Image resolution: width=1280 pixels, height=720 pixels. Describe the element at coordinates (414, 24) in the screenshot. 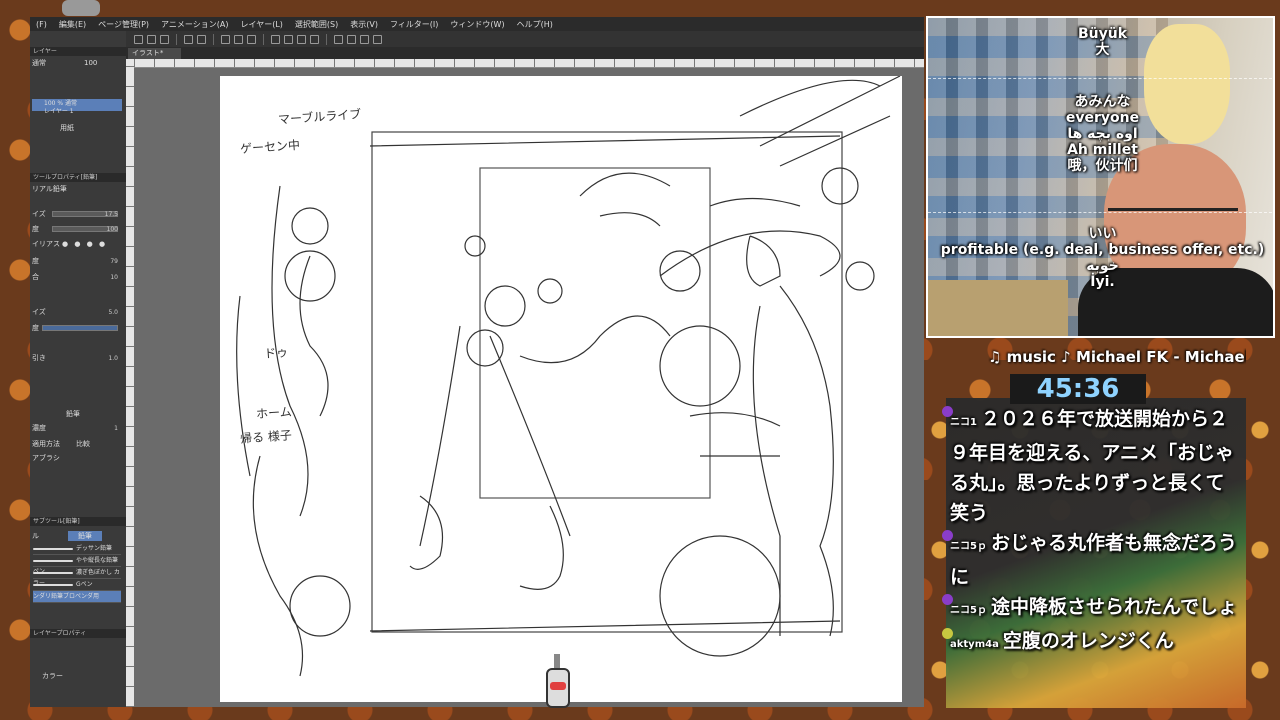

I see `menu-filter: フィルター(I)` at that location.